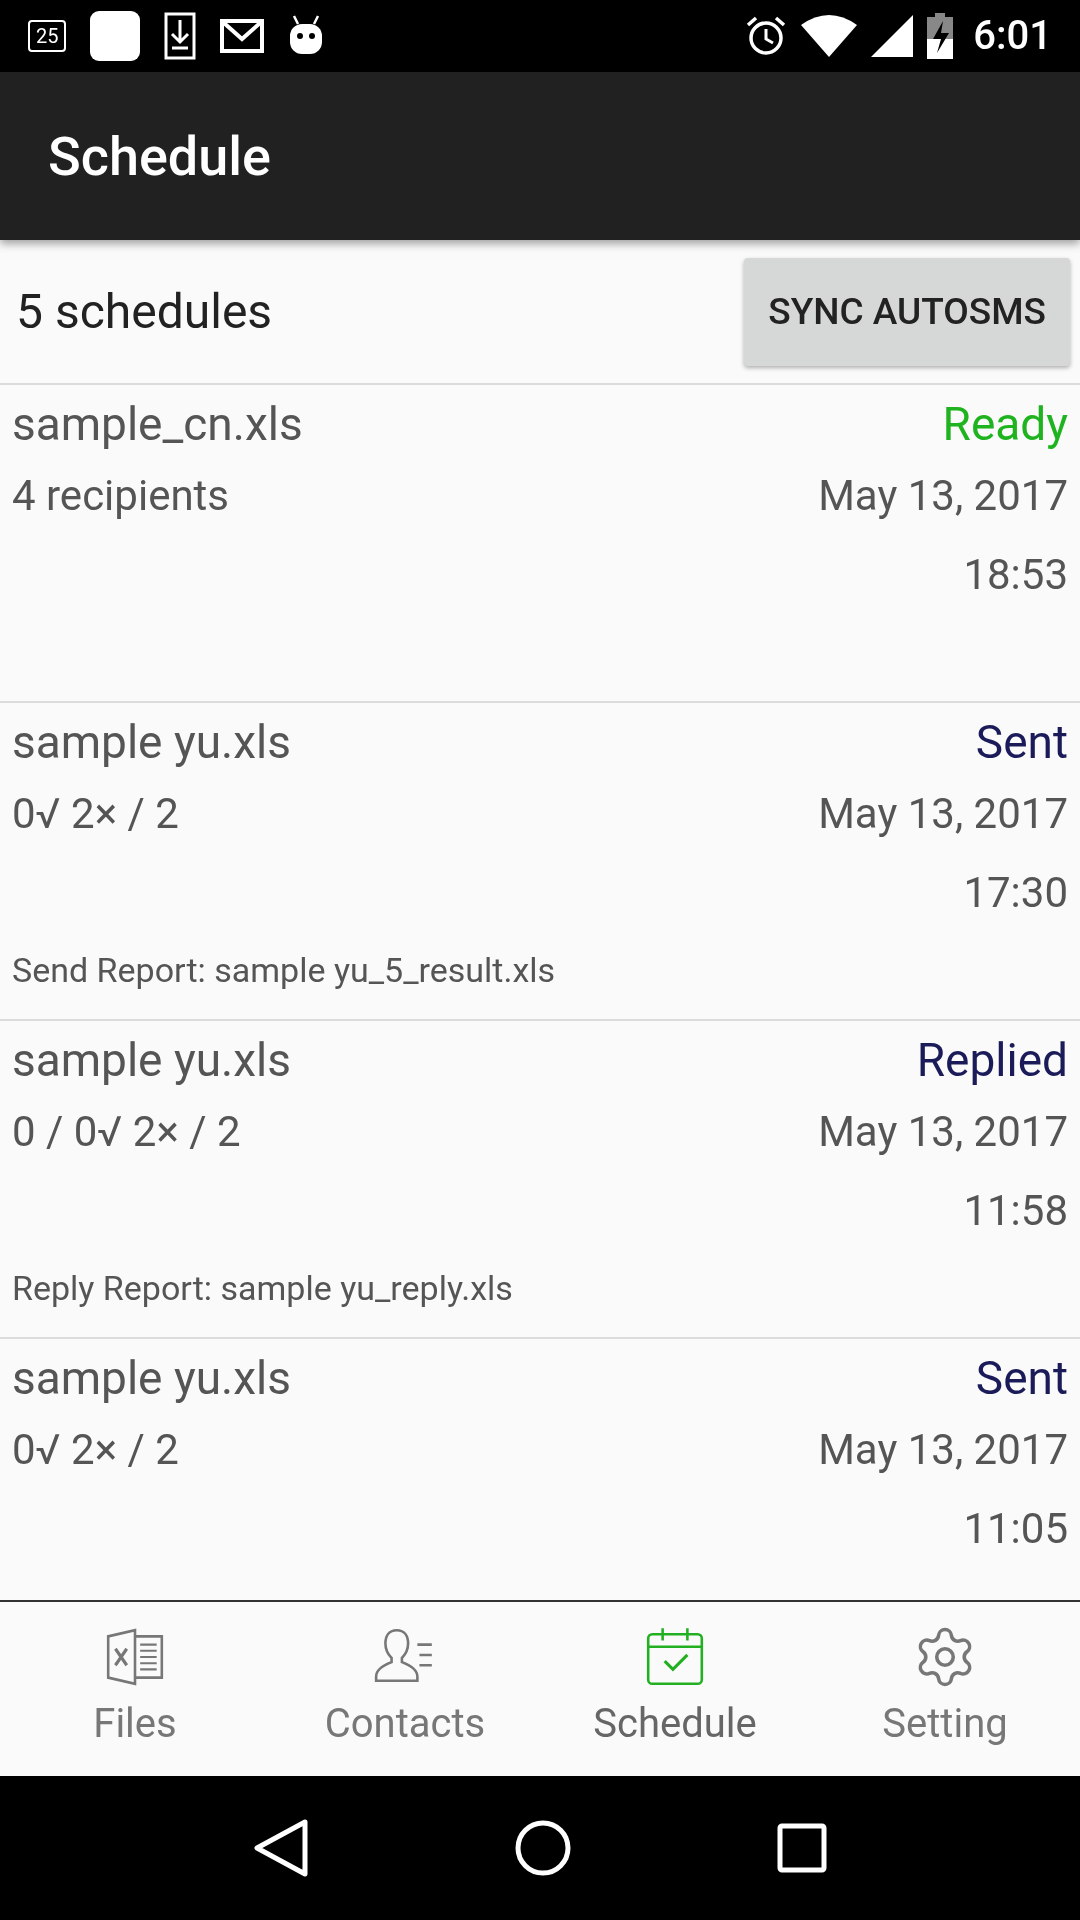 This screenshot has width=1080, height=1920. I want to click on report-file: Send Report: sample yu_5_result.xls, so click(284, 970).